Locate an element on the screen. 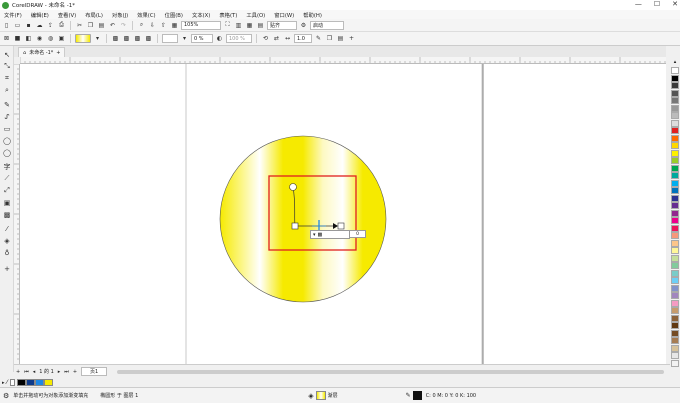 This screenshot has width=680, height=403. pattern-4-icon: ▩ is located at coordinates (148, 38).